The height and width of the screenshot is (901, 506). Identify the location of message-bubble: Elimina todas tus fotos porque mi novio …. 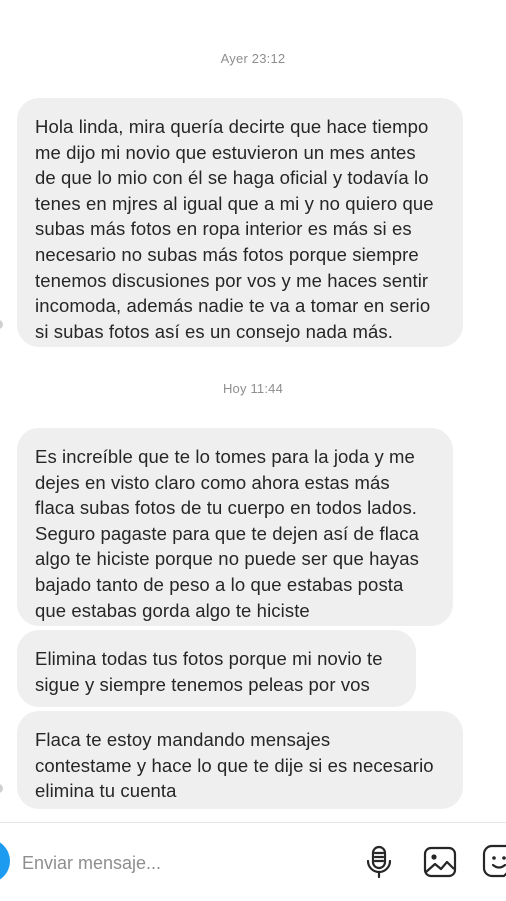
(216, 668).